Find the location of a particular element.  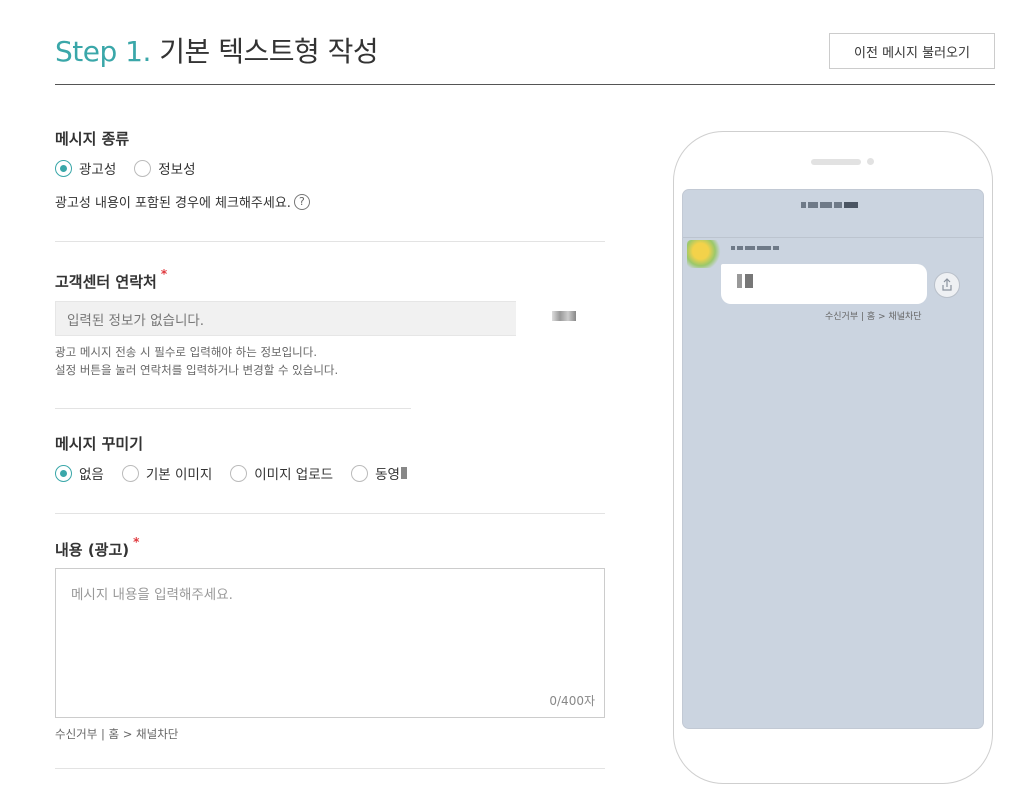

decoration-radio-group: 없음 기본 이미지 이미지 업로드 동영 is located at coordinates (240, 473).